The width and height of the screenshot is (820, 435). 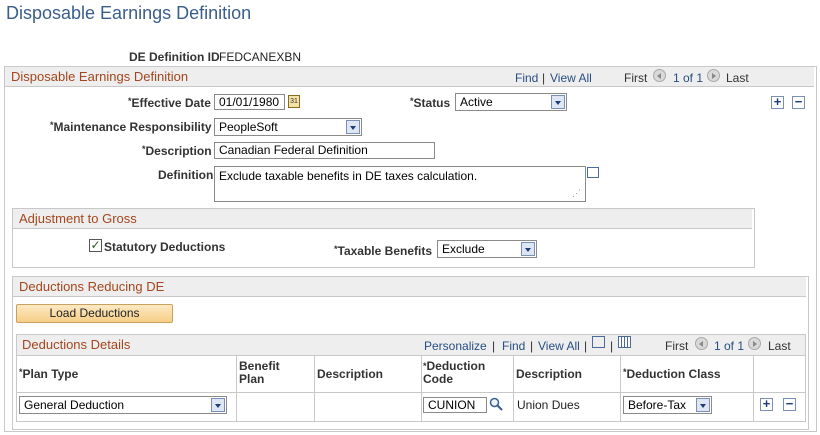 What do you see at coordinates (672, 374) in the screenshot?
I see `col-deduction-class: *Deduction Class` at bounding box center [672, 374].